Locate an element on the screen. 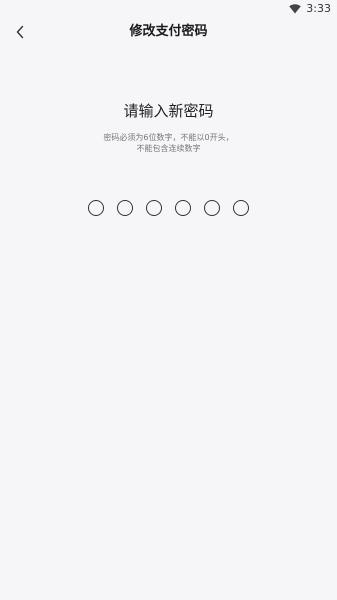  prompt-title: 请输入新密码 is located at coordinates (168, 111).